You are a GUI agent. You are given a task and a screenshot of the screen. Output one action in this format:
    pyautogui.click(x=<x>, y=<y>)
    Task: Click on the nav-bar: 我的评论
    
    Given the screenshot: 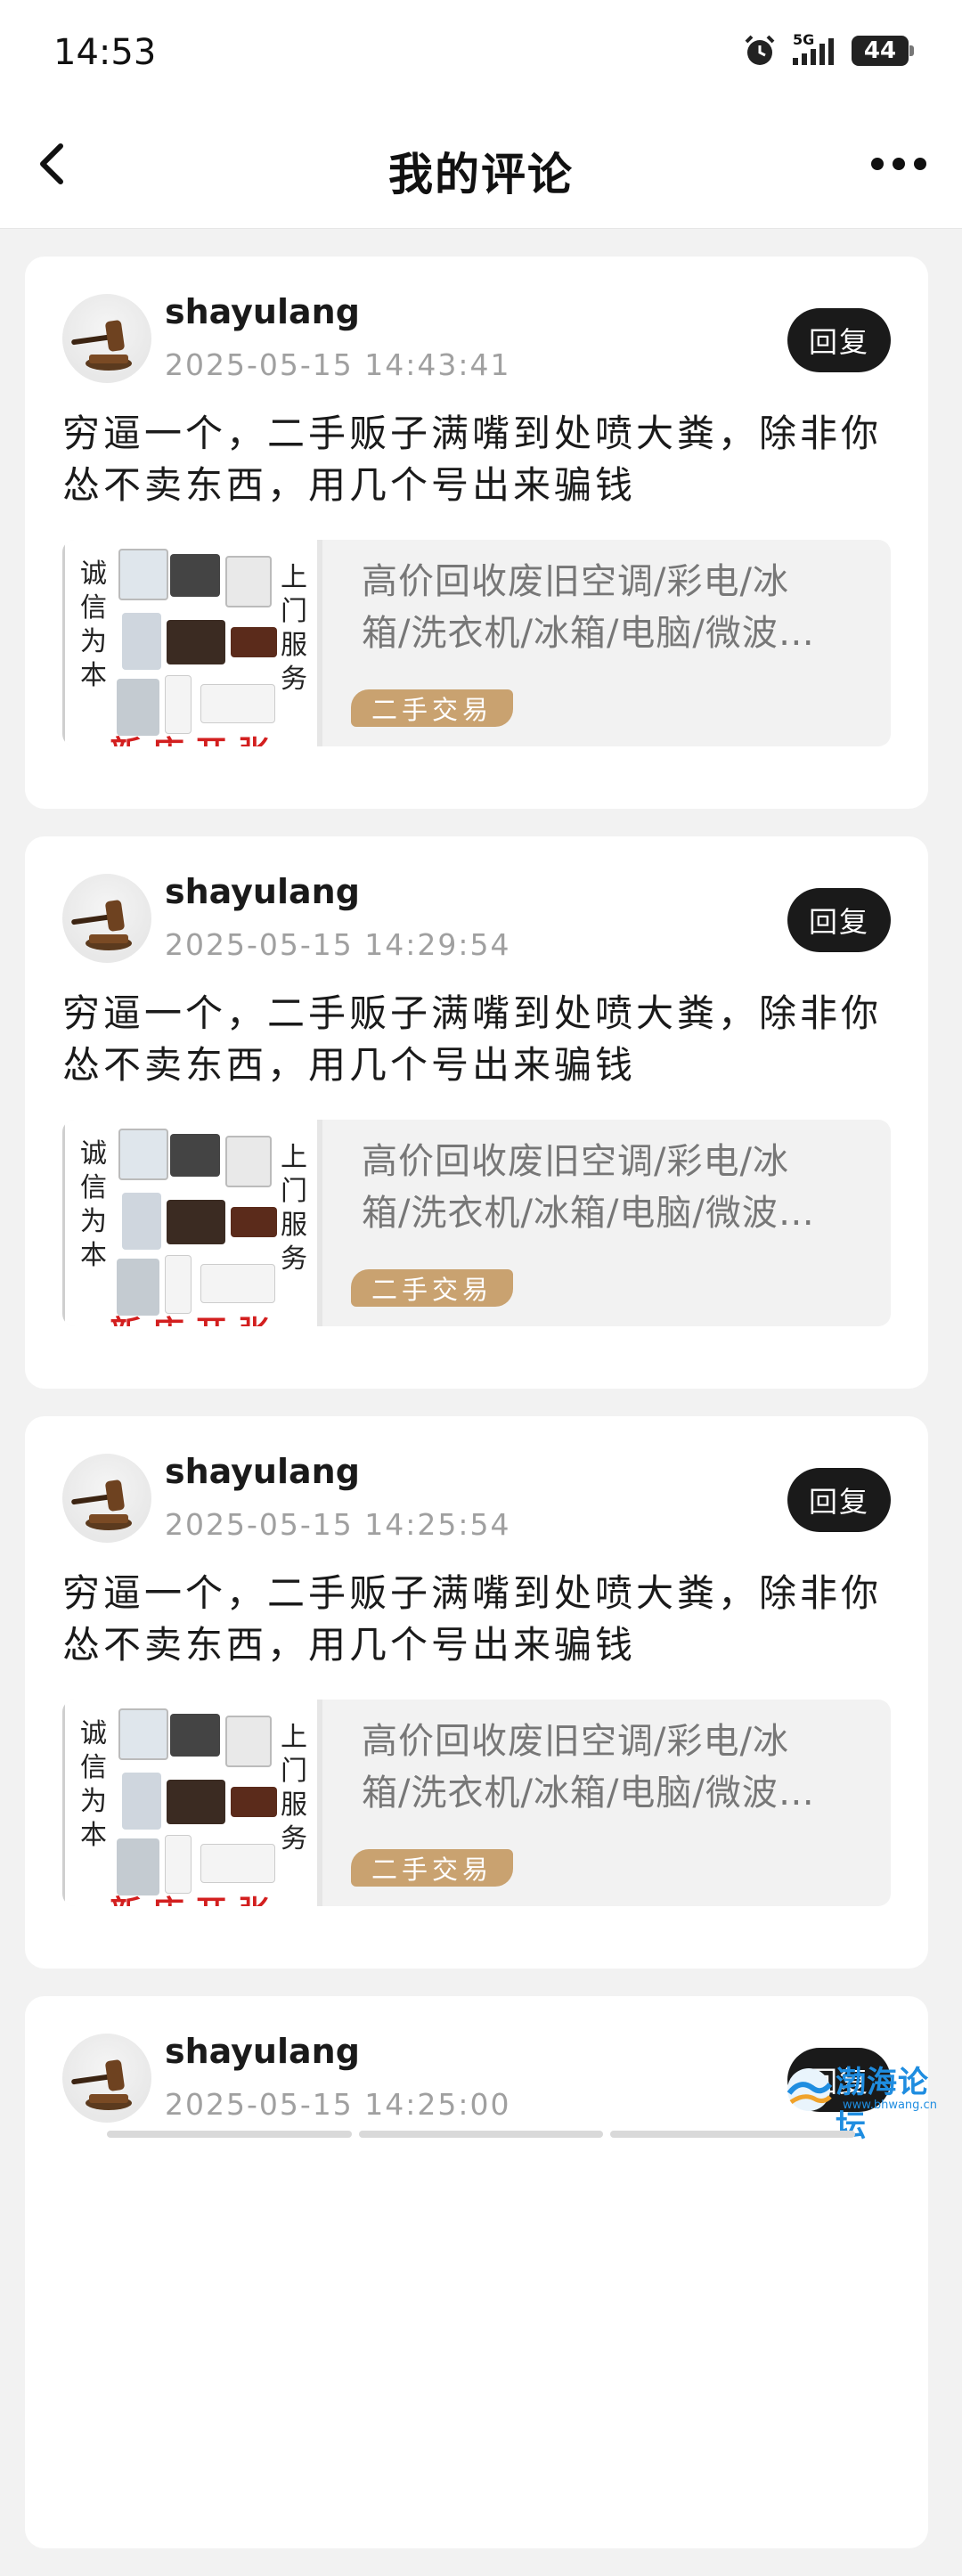 What is the action you would take?
    pyautogui.click(x=481, y=168)
    